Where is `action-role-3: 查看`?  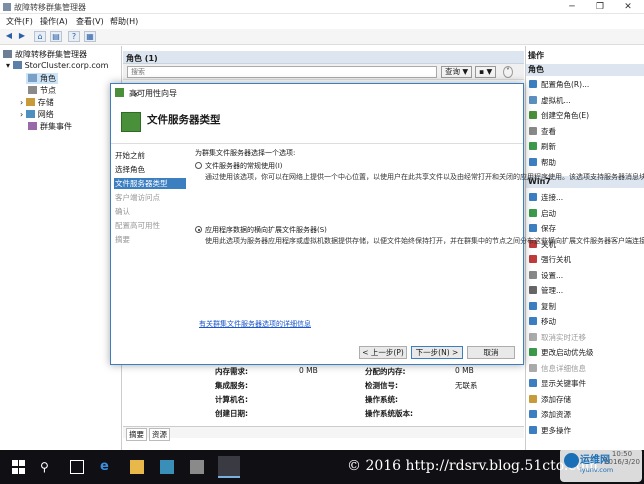 action-role-3: 查看 is located at coordinates (542, 131).